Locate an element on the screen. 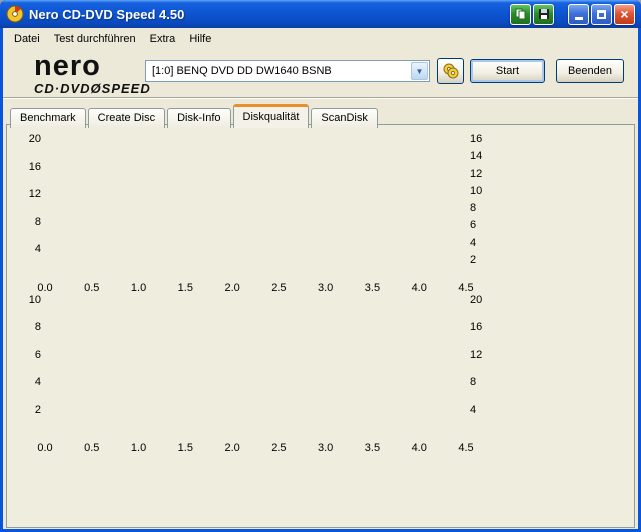  copy-results-button is located at coordinates (520, 14).